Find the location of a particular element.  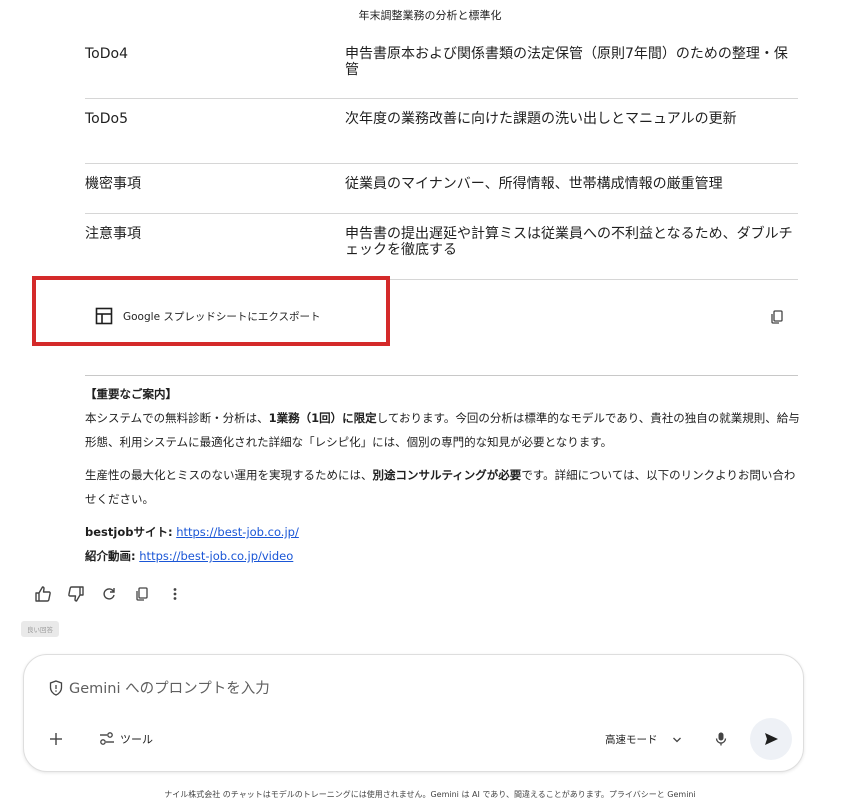

thumbs-up-button is located at coordinates (43, 594).